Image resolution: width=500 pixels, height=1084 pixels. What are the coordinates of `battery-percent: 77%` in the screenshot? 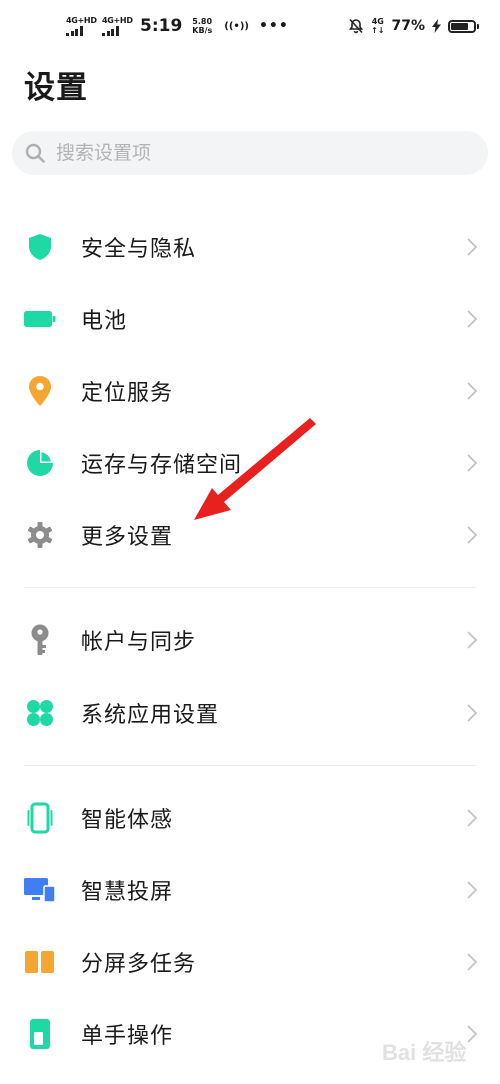 It's located at (408, 26).